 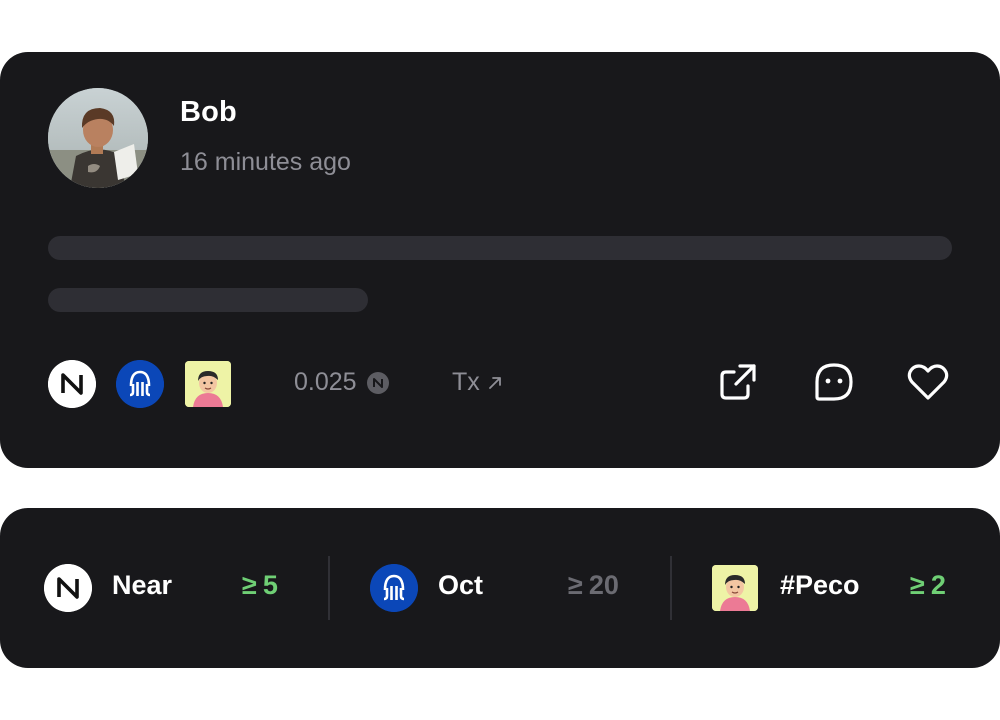 I want to click on avatar-photo-icon, so click(x=98, y=138).